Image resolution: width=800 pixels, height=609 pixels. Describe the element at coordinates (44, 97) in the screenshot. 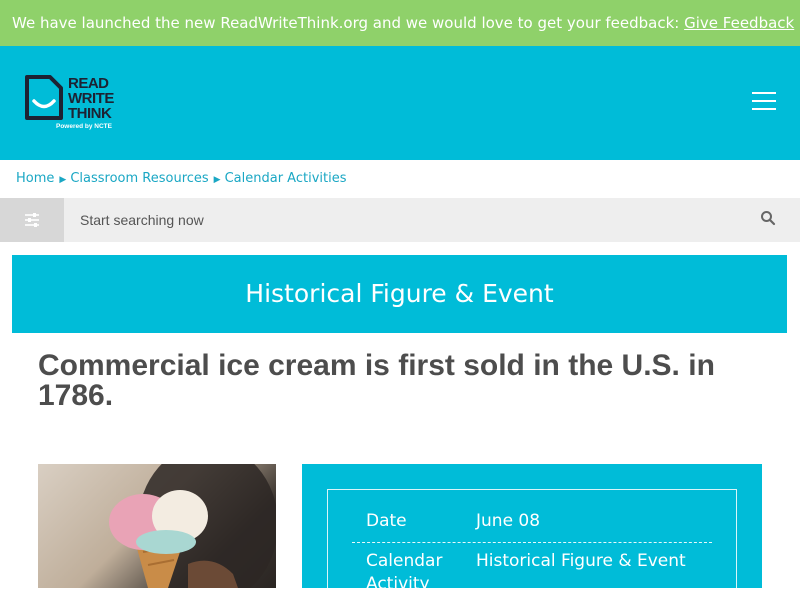

I see `logo-smile-icon` at that location.